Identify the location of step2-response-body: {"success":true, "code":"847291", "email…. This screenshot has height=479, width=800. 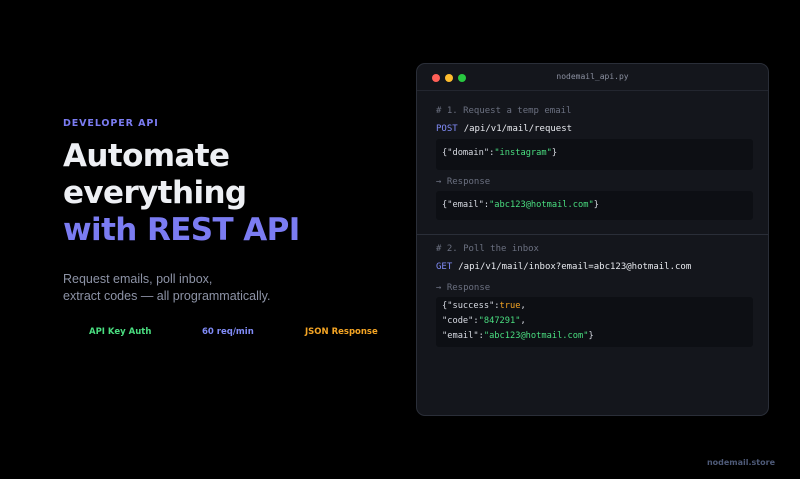
(594, 322).